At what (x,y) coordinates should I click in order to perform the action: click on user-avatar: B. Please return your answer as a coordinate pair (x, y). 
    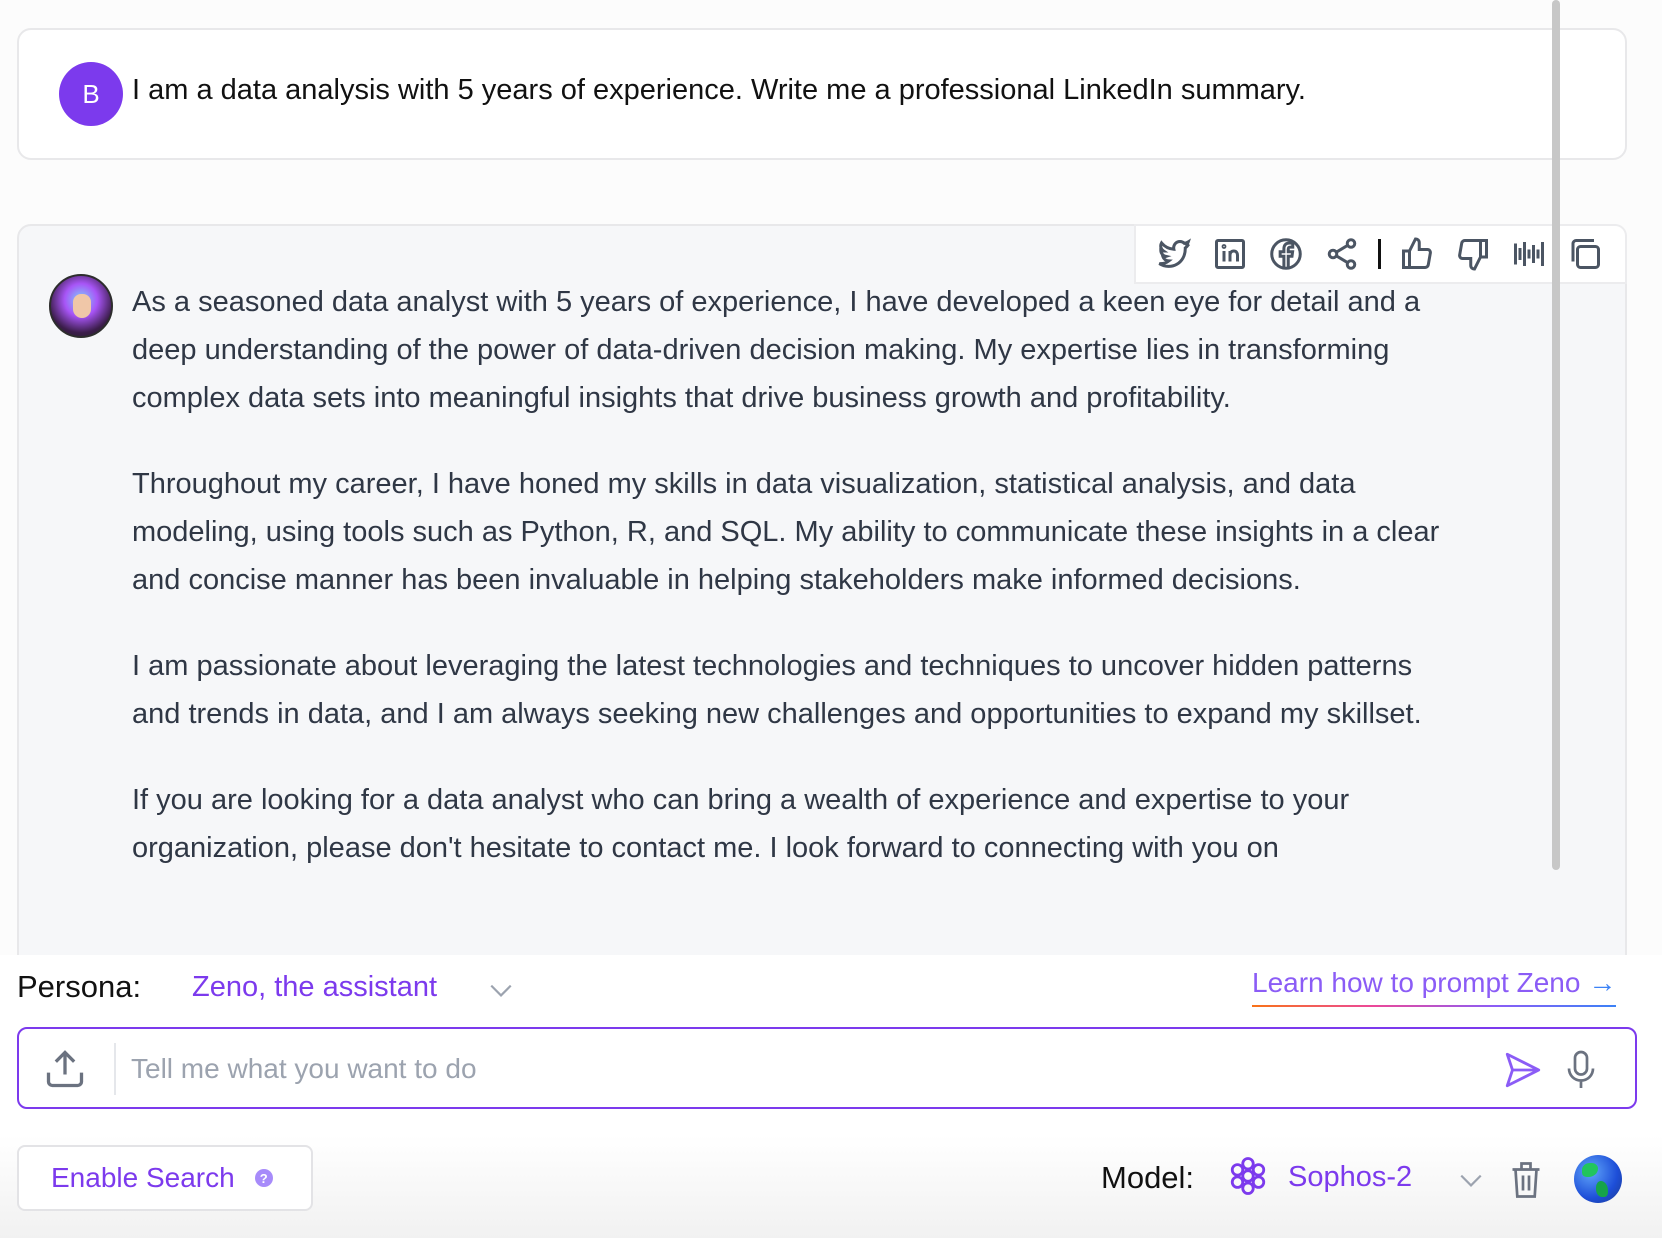
    Looking at the image, I should click on (91, 94).